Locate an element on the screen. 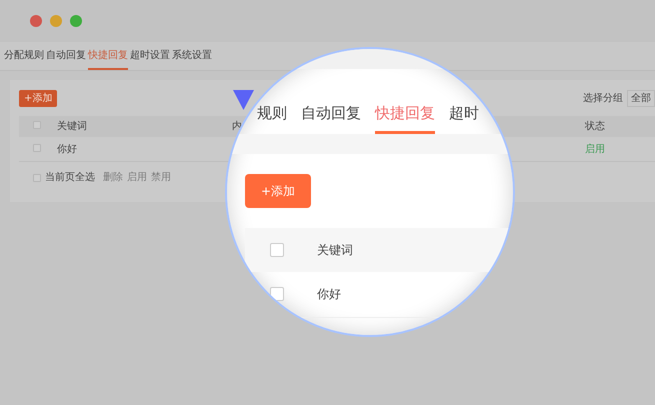 Image resolution: width=655 pixels, height=405 pixels. tab: 超时 is located at coordinates (464, 118).